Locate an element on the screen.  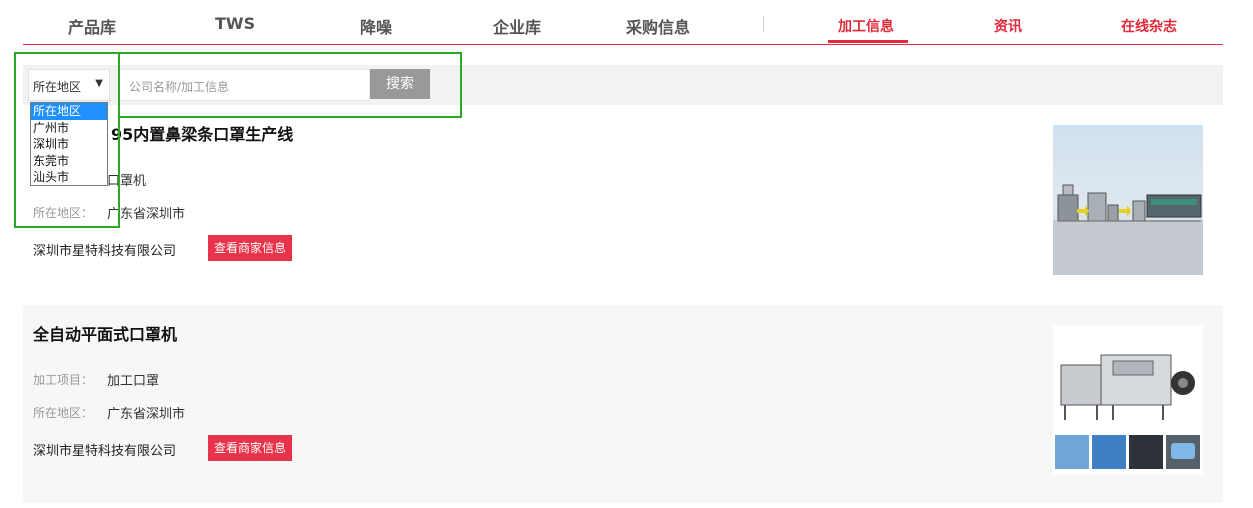
listing-title: 全自动平面式口罩机 is located at coordinates (105, 333).